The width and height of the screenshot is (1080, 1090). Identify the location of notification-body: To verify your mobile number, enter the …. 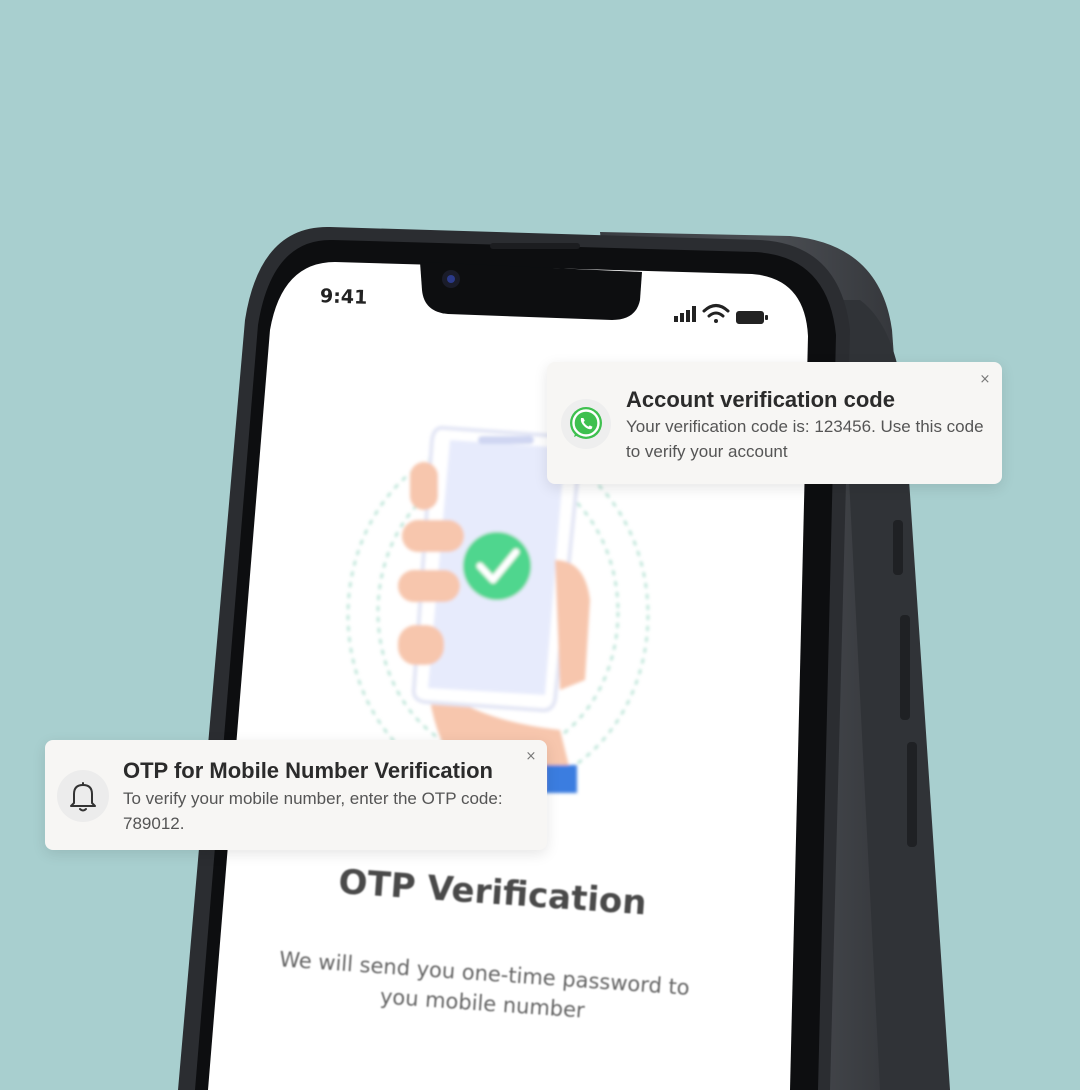
(313, 811).